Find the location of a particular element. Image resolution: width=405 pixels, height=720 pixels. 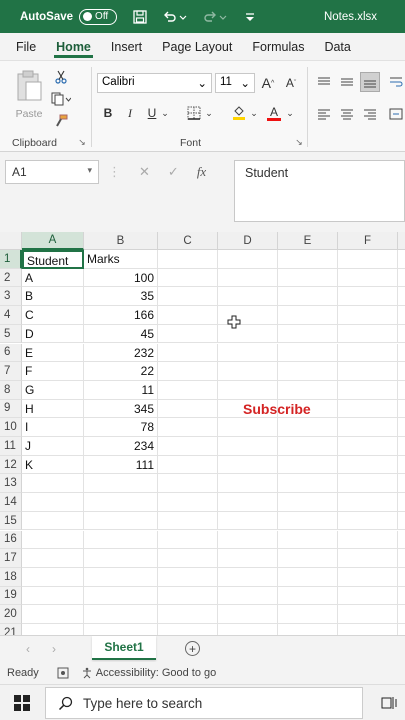

row-header-10: 10 is located at coordinates (11, 427).